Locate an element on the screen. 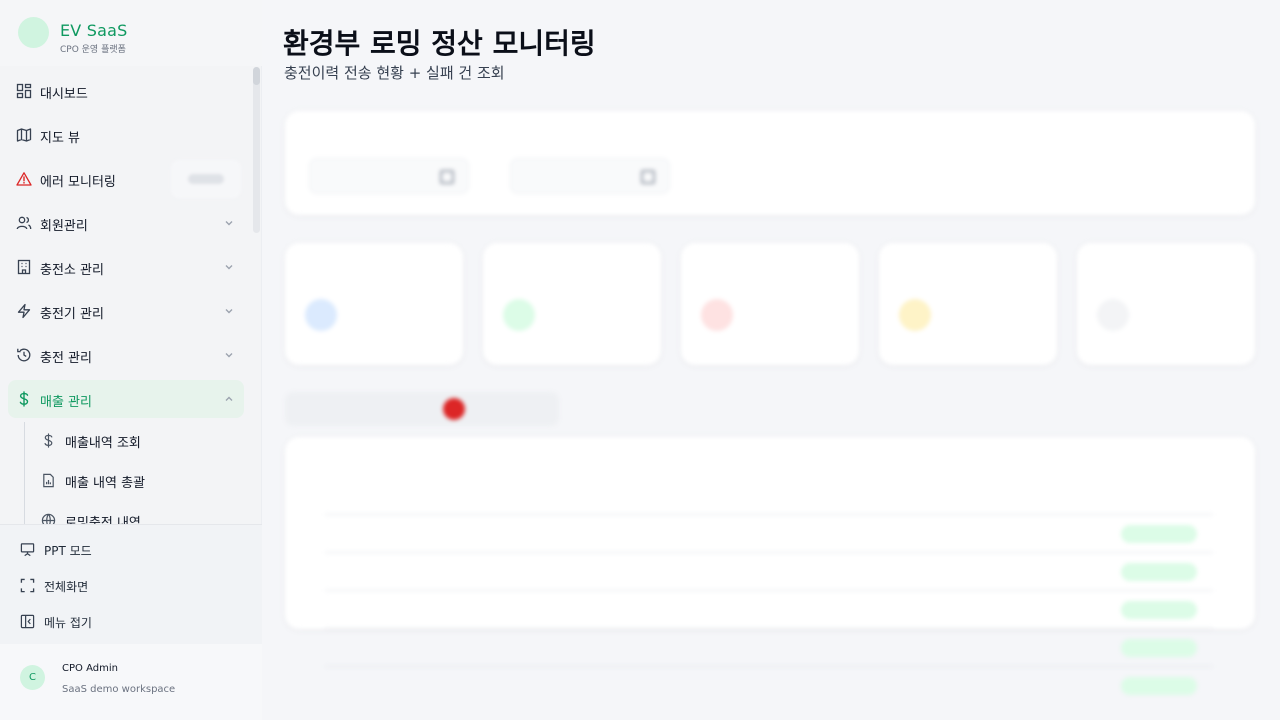  dashboard-icon is located at coordinates (24, 91).